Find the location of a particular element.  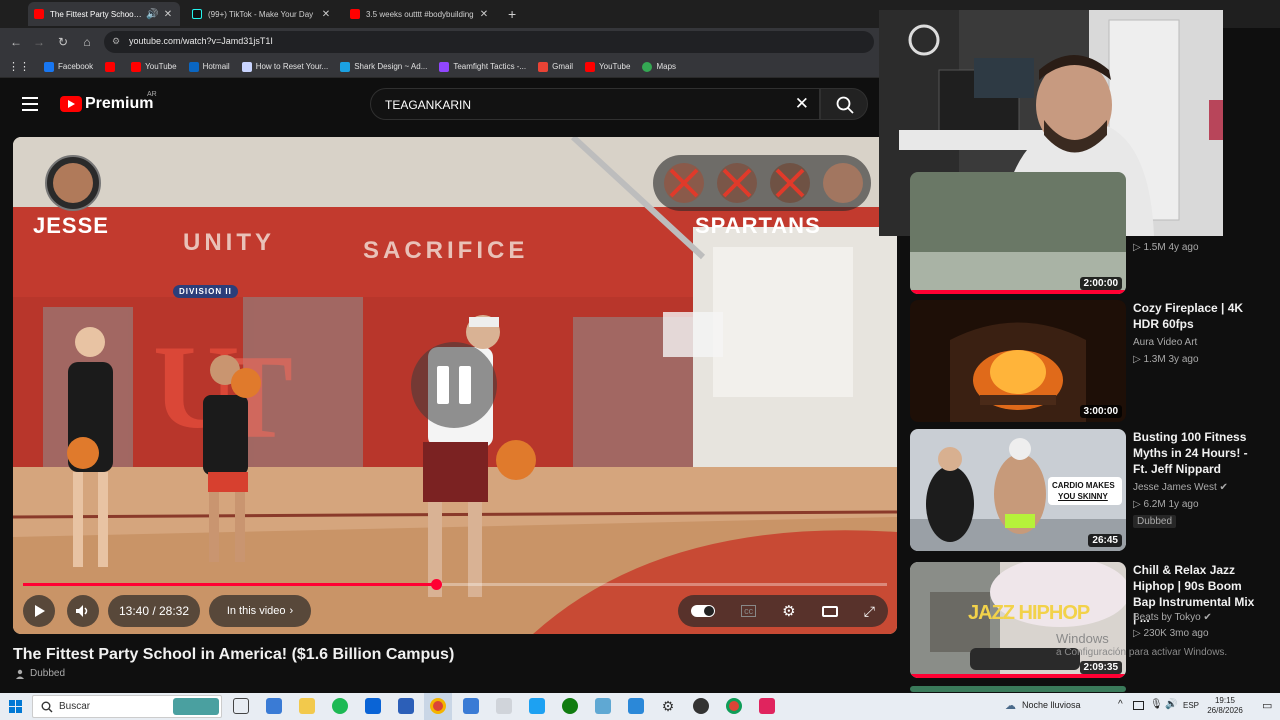

youtube-premium-logo: Premium AR is located at coordinates (108, 102).